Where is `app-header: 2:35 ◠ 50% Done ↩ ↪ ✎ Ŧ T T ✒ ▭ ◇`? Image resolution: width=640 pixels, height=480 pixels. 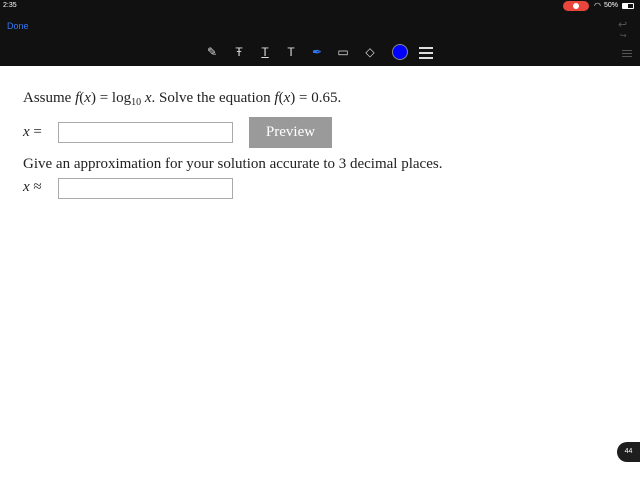
app-header: 2:35 ◠ 50% Done ↩ ↪ ✎ Ŧ T T ✒ ▭ ◇ is located at coordinates (320, 33).